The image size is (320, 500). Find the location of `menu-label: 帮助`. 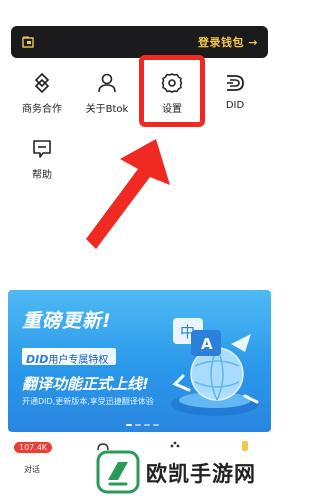

menu-label: 帮助 is located at coordinates (42, 175).